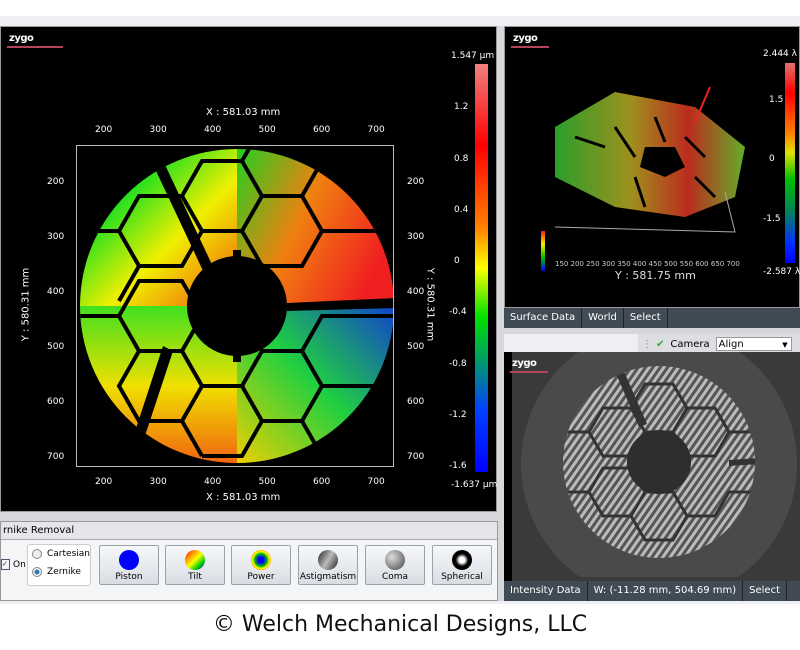 The height and width of the screenshot is (650, 800). What do you see at coordinates (243, 112) in the screenshot?
I see `x-axis-label-top: X : 581.03 mm` at bounding box center [243, 112].